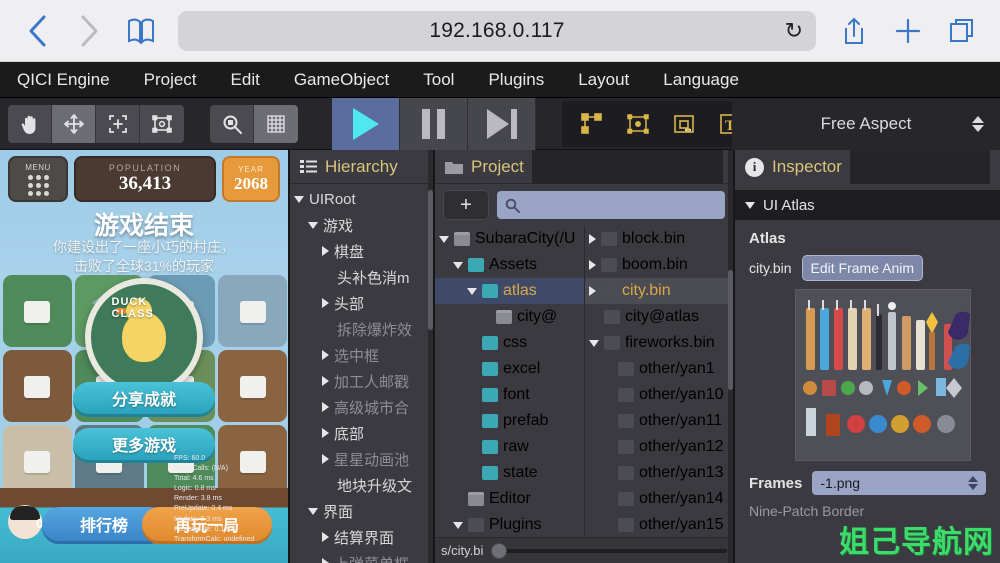 This screenshot has width=1000, height=563. Describe the element at coordinates (361, 225) in the screenshot. I see `hierarchy-item: 游戏` at that location.